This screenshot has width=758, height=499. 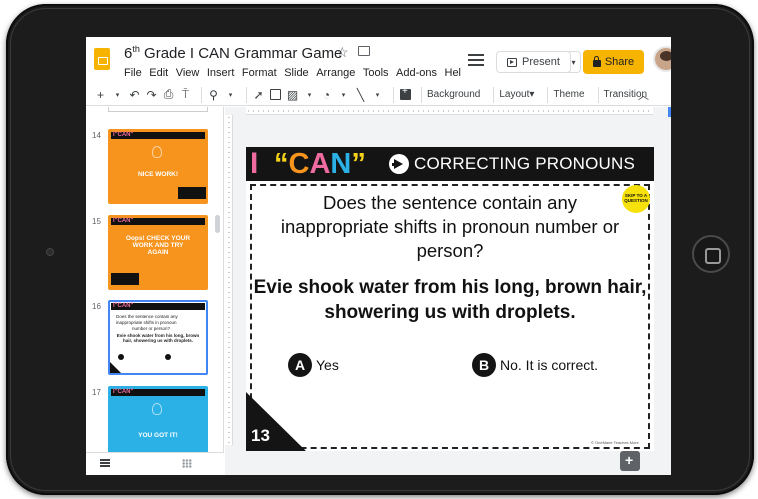 What do you see at coordinates (102, 59) in the screenshot?
I see `slides-logo-icon` at bounding box center [102, 59].